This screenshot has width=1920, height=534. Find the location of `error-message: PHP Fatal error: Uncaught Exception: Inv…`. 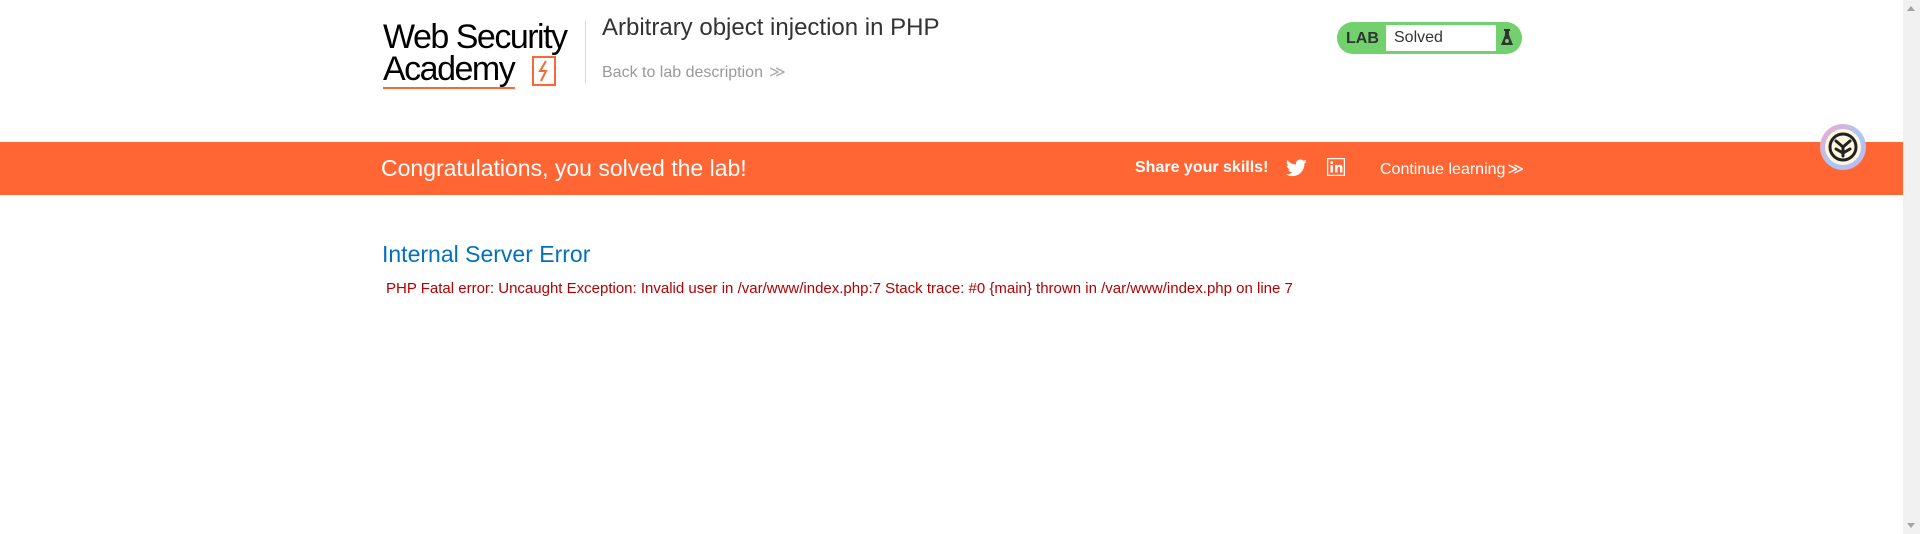

error-message: PHP Fatal error: Uncaught Exception: Inv… is located at coordinates (839, 288).